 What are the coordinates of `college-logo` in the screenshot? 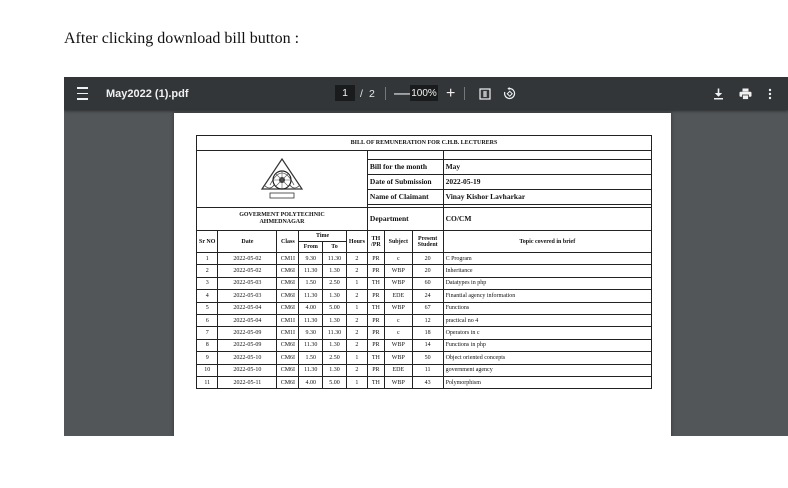 It's located at (282, 179).